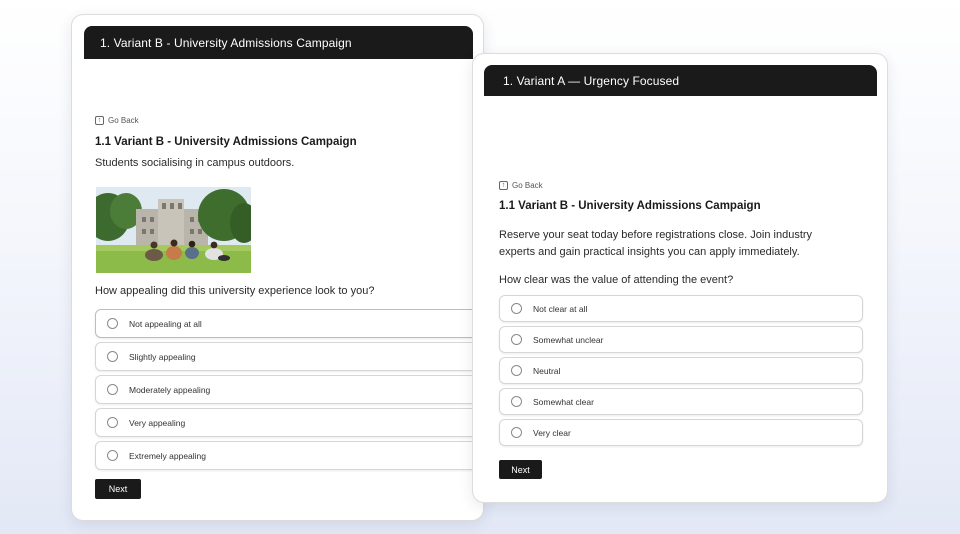  I want to click on option-label: Very appealing, so click(157, 422).